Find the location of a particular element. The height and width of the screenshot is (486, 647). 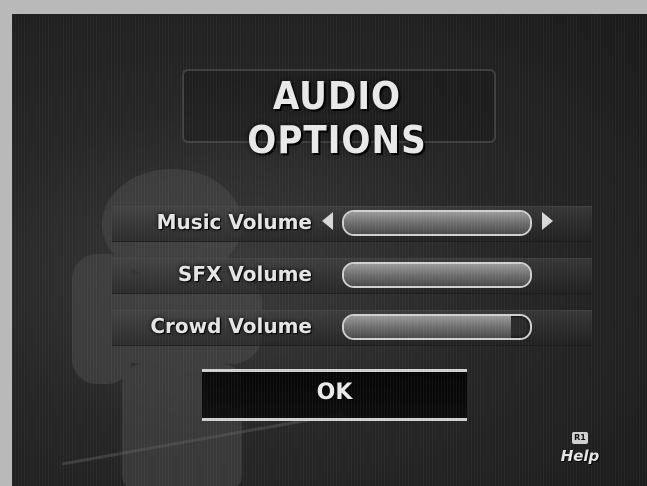

crowd-volume-slider is located at coordinates (437, 327).